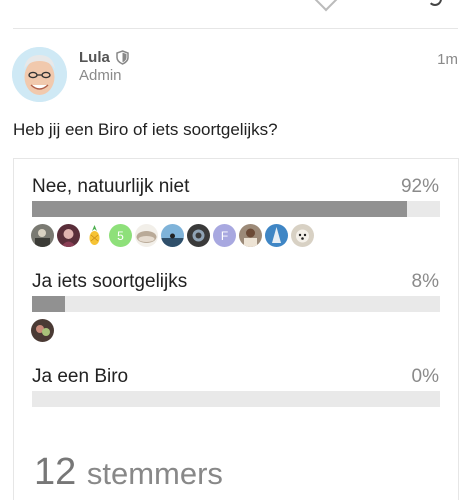 The width and height of the screenshot is (471, 500). Describe the element at coordinates (235, 28) in the screenshot. I see `divider` at that location.